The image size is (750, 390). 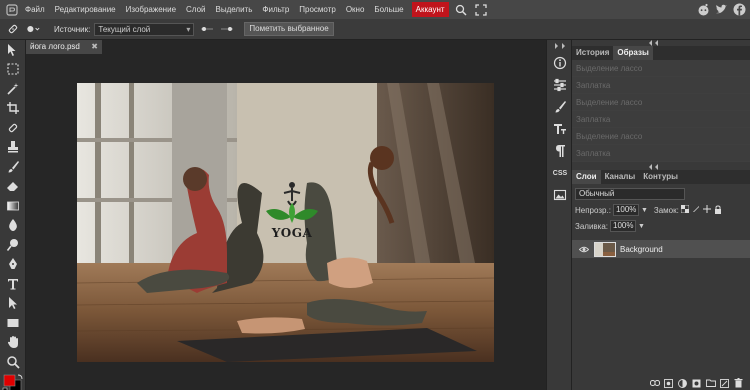 I want to click on menu-image: Изображение, so click(x=151, y=9).